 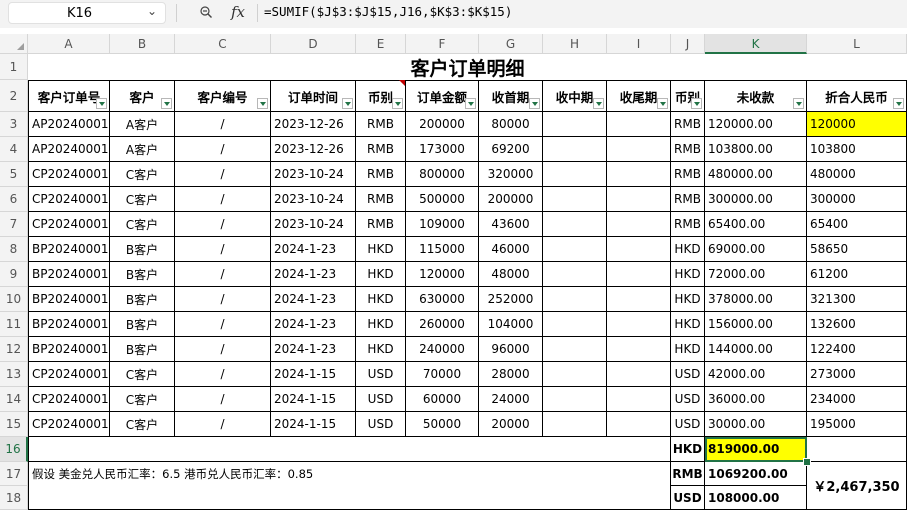 I want to click on cell-i6, so click(x=639, y=199).